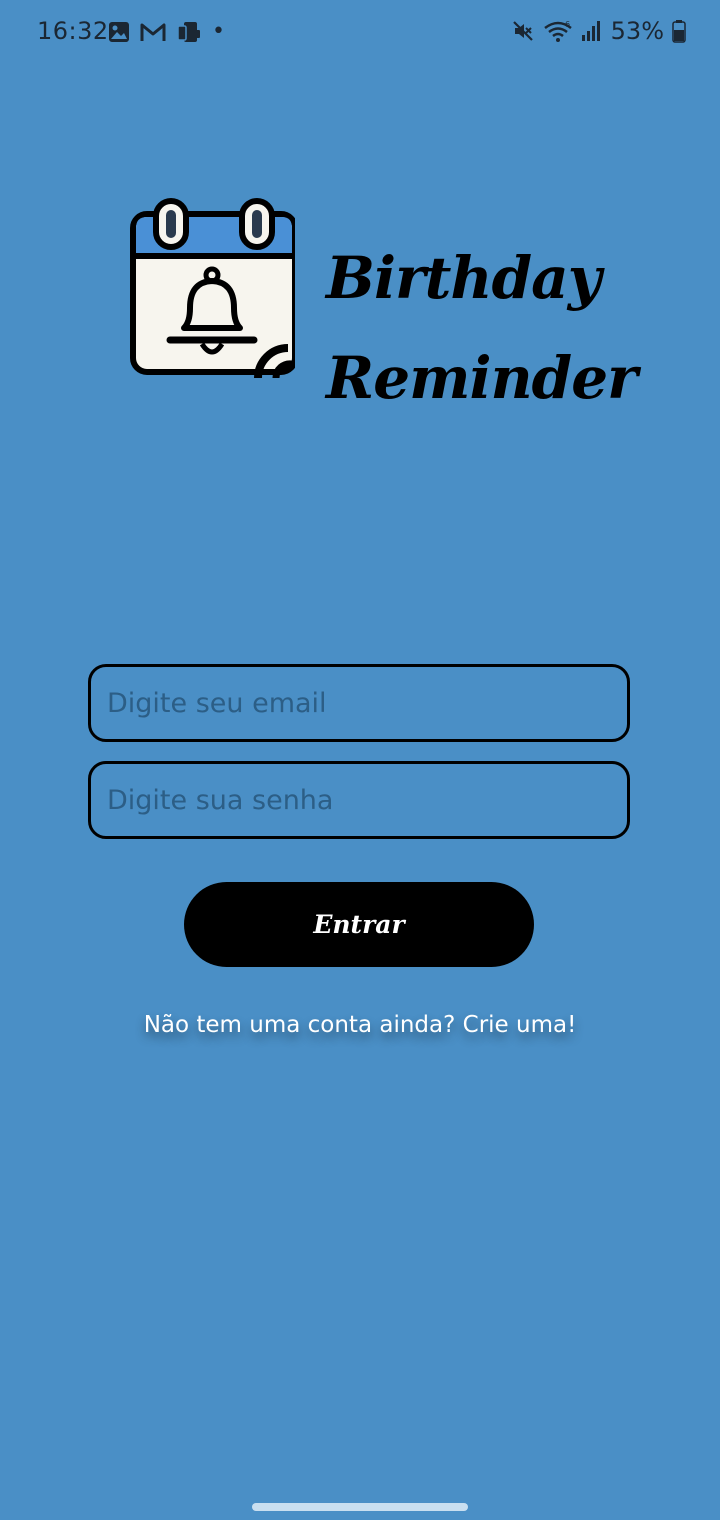 The image size is (720, 1520). I want to click on password-input, so click(359, 800).